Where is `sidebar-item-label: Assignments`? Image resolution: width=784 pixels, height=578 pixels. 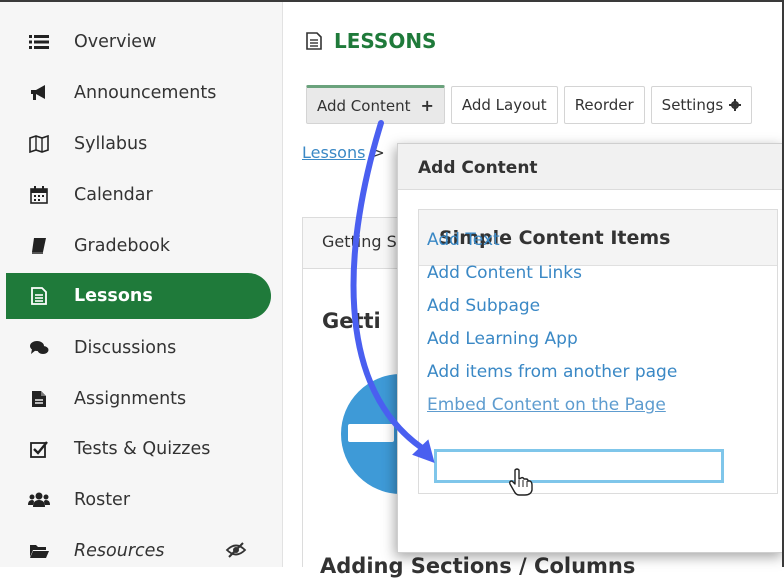 sidebar-item-label: Assignments is located at coordinates (130, 399).